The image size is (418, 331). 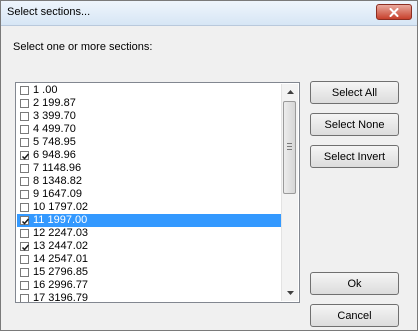 What do you see at coordinates (60, 220) in the screenshot?
I see `section-label: 11 1997.00` at bounding box center [60, 220].